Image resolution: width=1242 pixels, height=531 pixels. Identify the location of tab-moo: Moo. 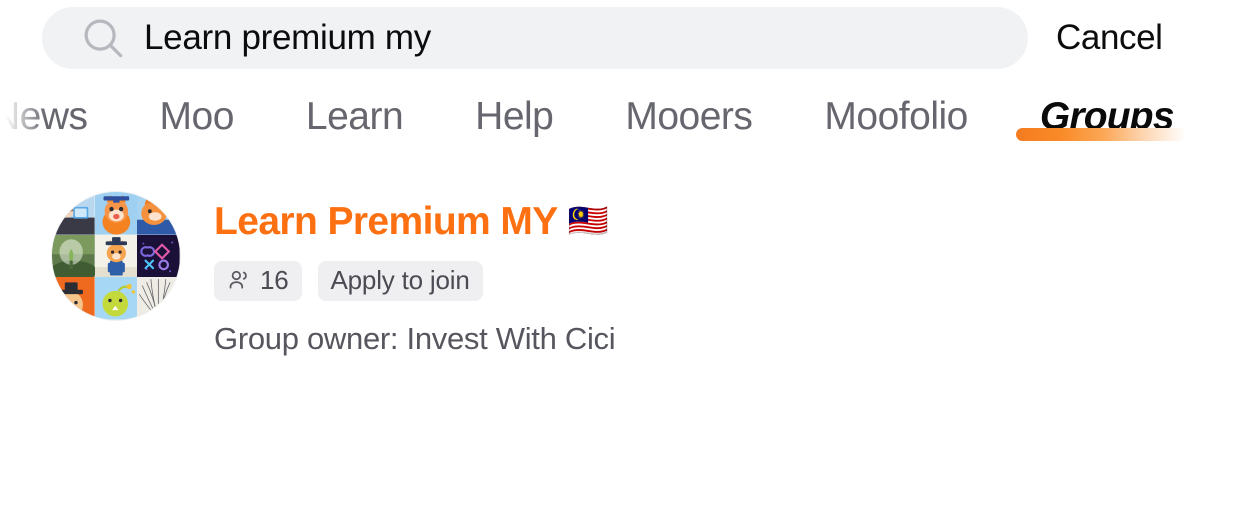
(197, 117).